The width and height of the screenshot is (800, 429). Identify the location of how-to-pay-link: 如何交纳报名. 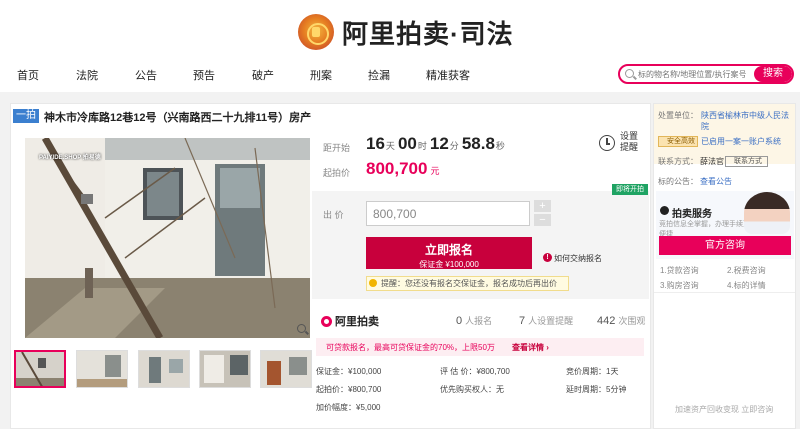
(578, 258).